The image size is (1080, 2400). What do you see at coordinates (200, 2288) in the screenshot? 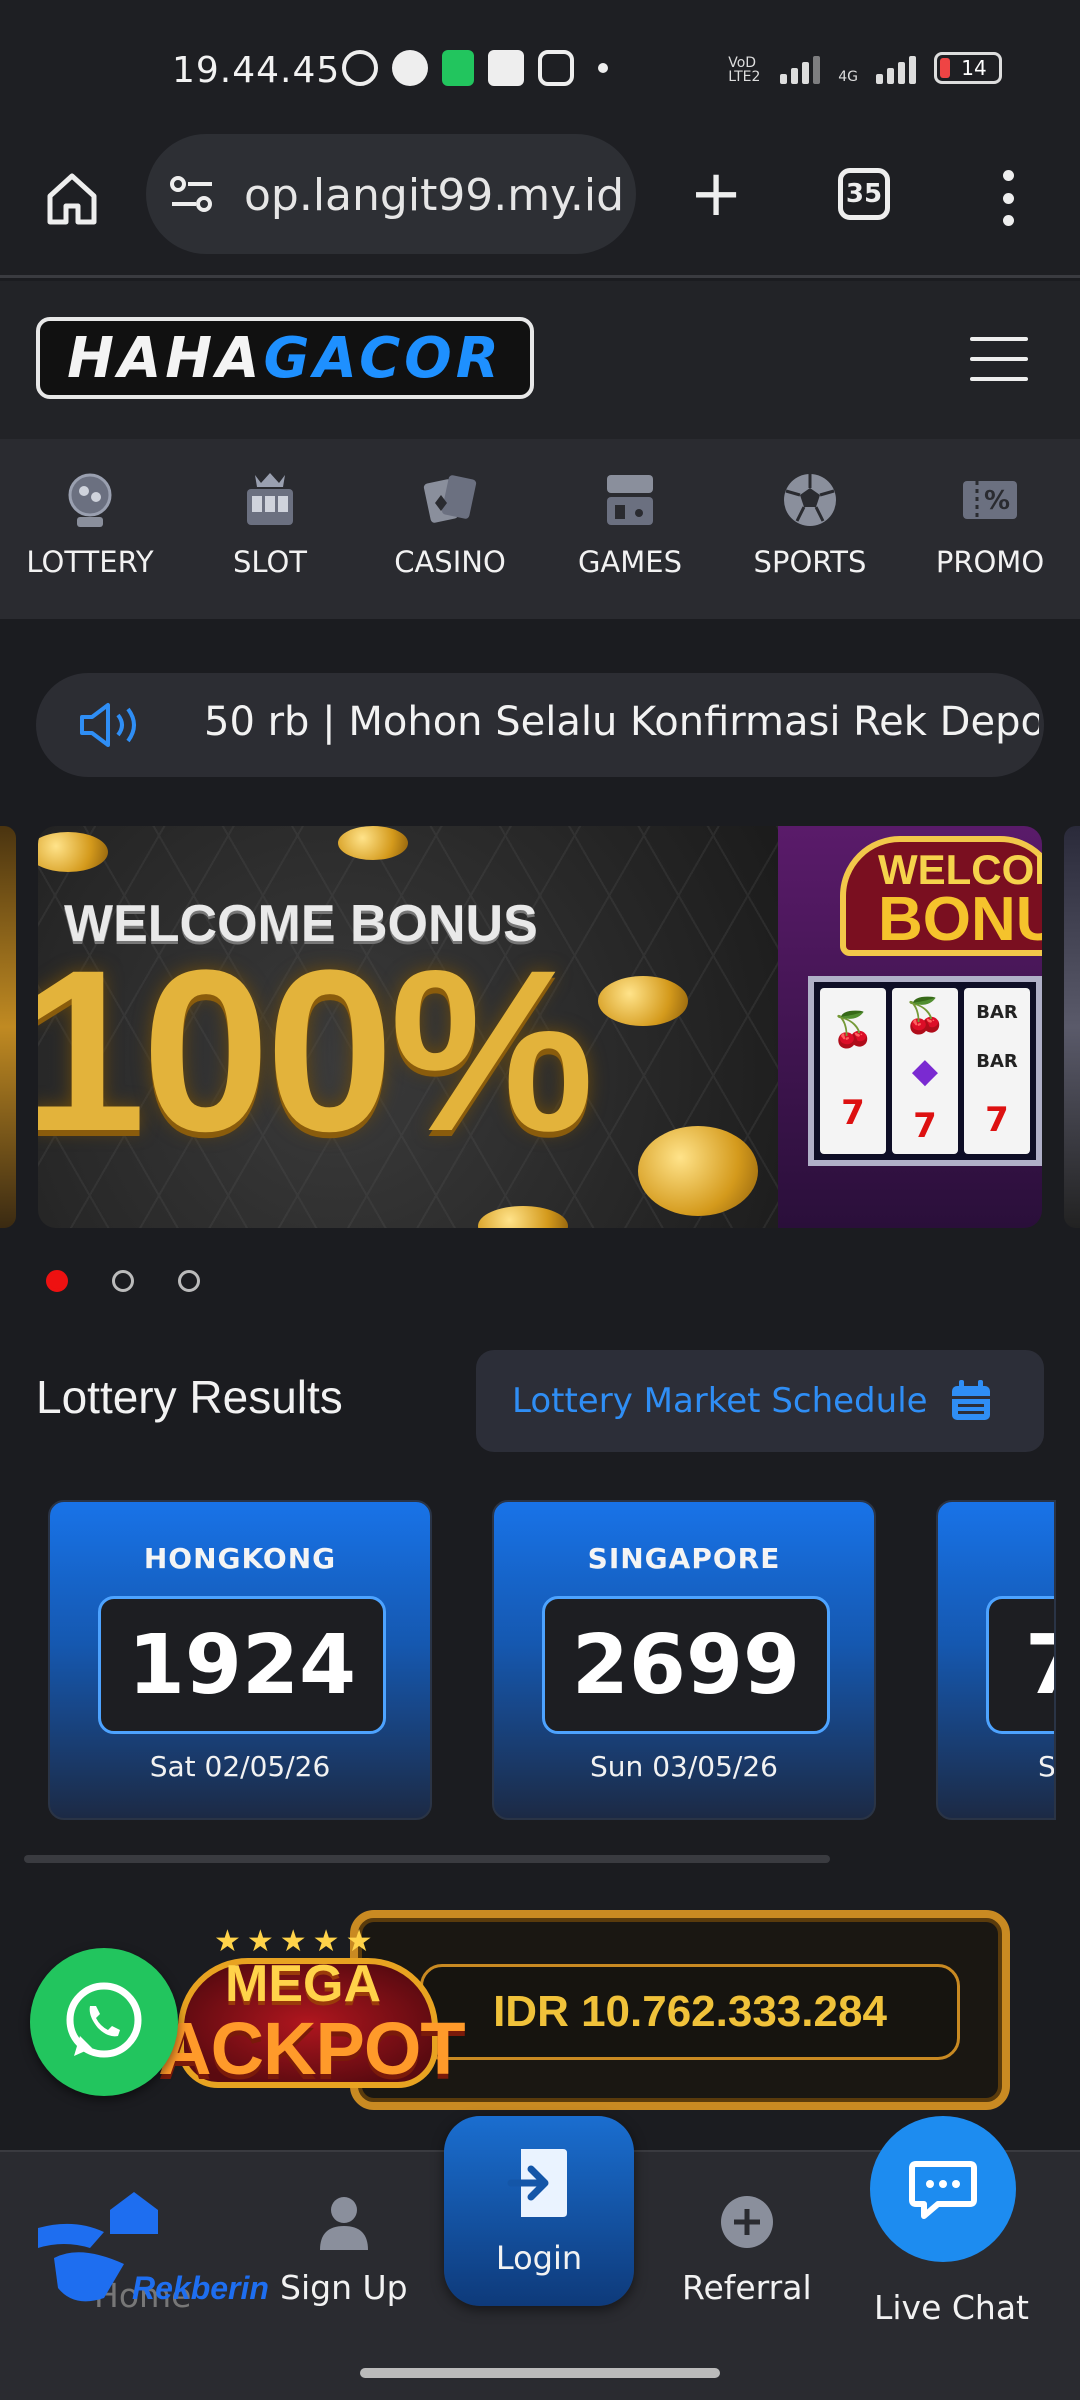
I see `rekberin-logo-text: Rekberin` at bounding box center [200, 2288].